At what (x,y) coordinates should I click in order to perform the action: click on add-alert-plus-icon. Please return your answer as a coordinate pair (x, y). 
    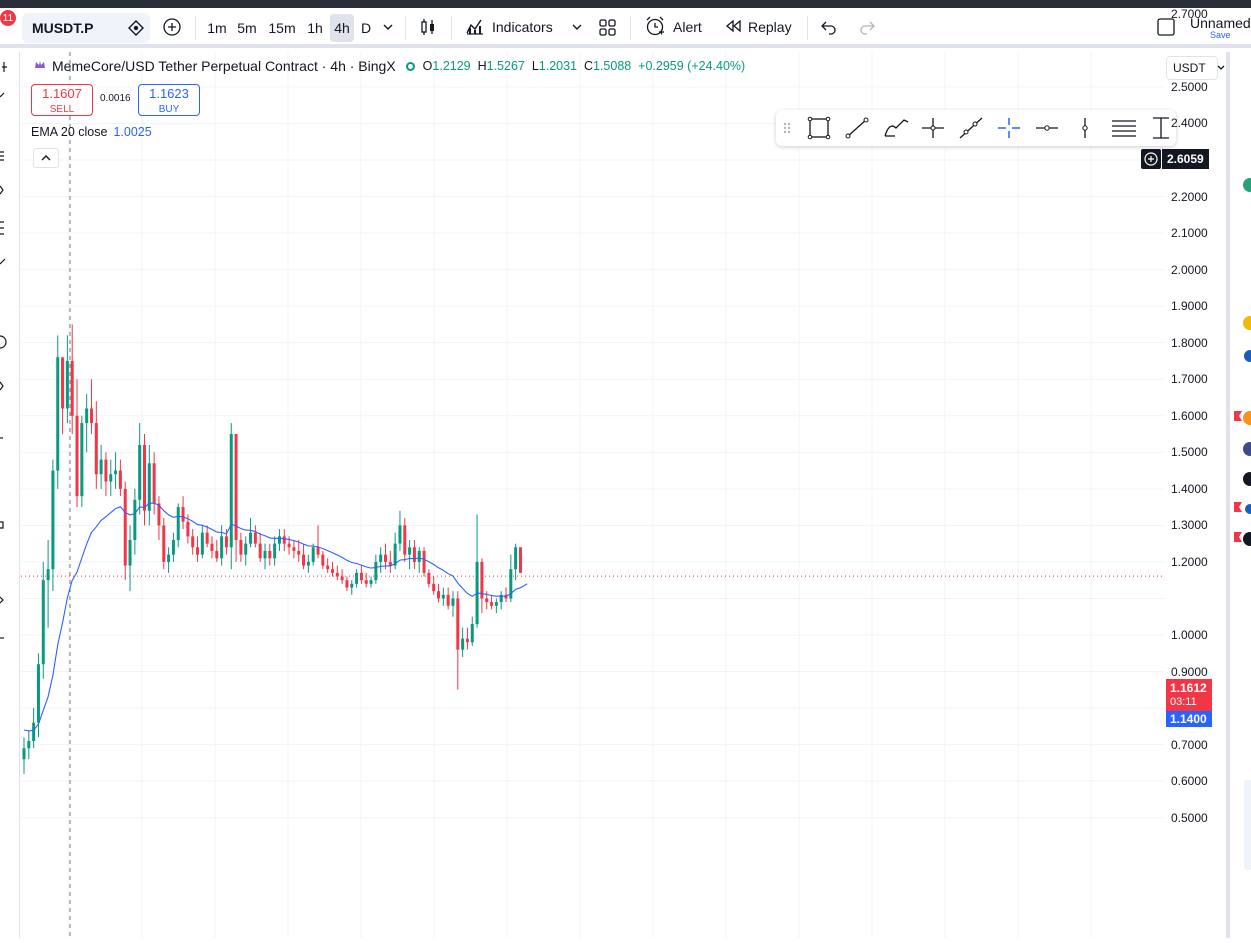
    Looking at the image, I should click on (1151, 159).